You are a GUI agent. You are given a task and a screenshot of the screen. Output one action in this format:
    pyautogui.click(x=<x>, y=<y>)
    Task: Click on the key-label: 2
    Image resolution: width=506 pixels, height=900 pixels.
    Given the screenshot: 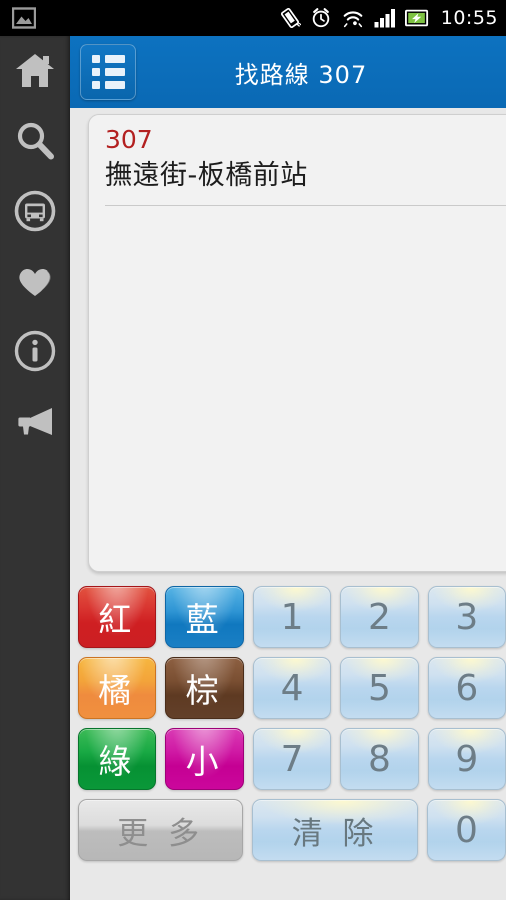 What is the action you would take?
    pyautogui.click(x=379, y=617)
    